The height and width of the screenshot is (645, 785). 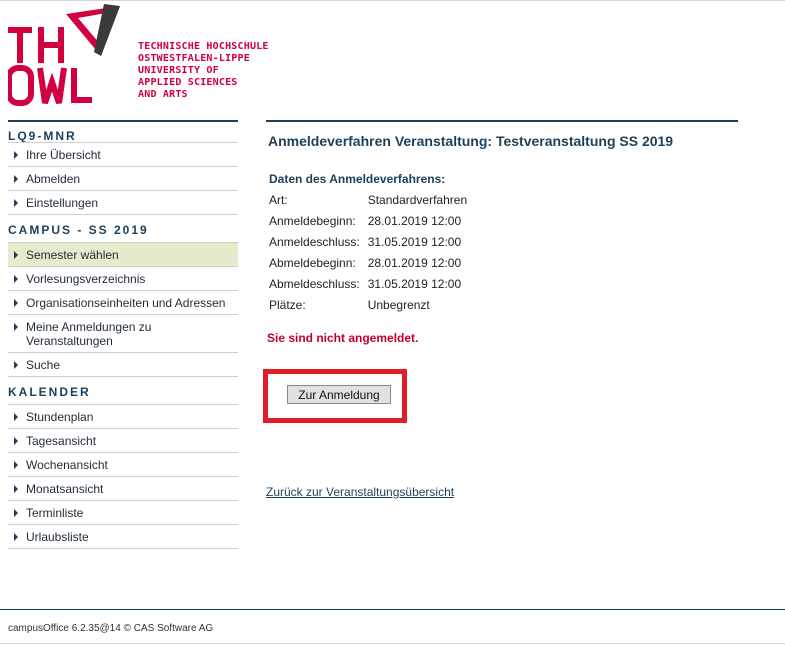 I want to click on sidebar-item-label: Terminliste, so click(x=55, y=513).